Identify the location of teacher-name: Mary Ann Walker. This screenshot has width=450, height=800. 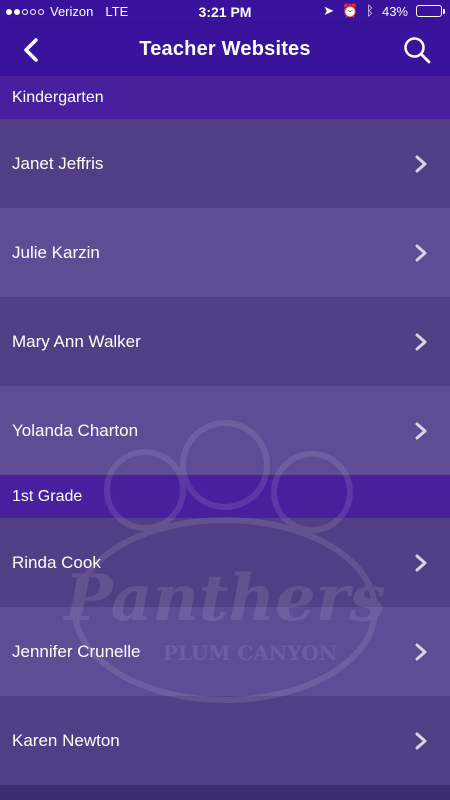
(76, 341).